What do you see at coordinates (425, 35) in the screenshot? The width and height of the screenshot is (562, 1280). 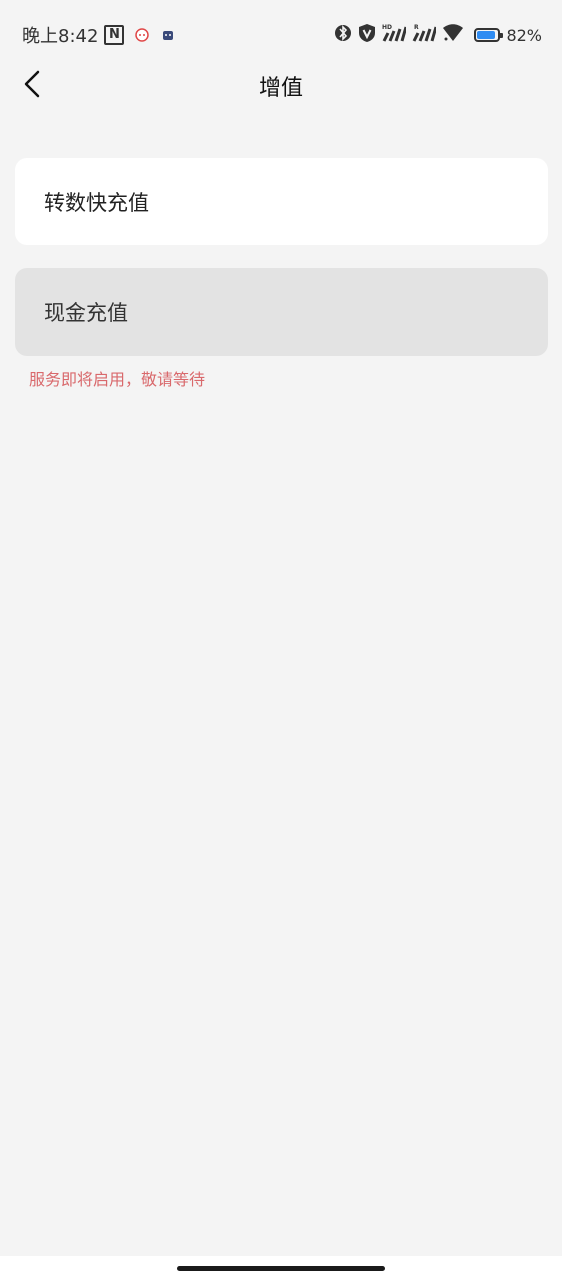 I see `signal-icon: R` at bounding box center [425, 35].